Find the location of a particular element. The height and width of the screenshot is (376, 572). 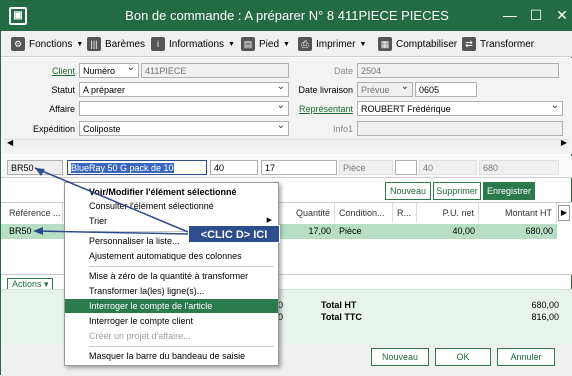

arrow-to-entry is located at coordinates (111, 200).